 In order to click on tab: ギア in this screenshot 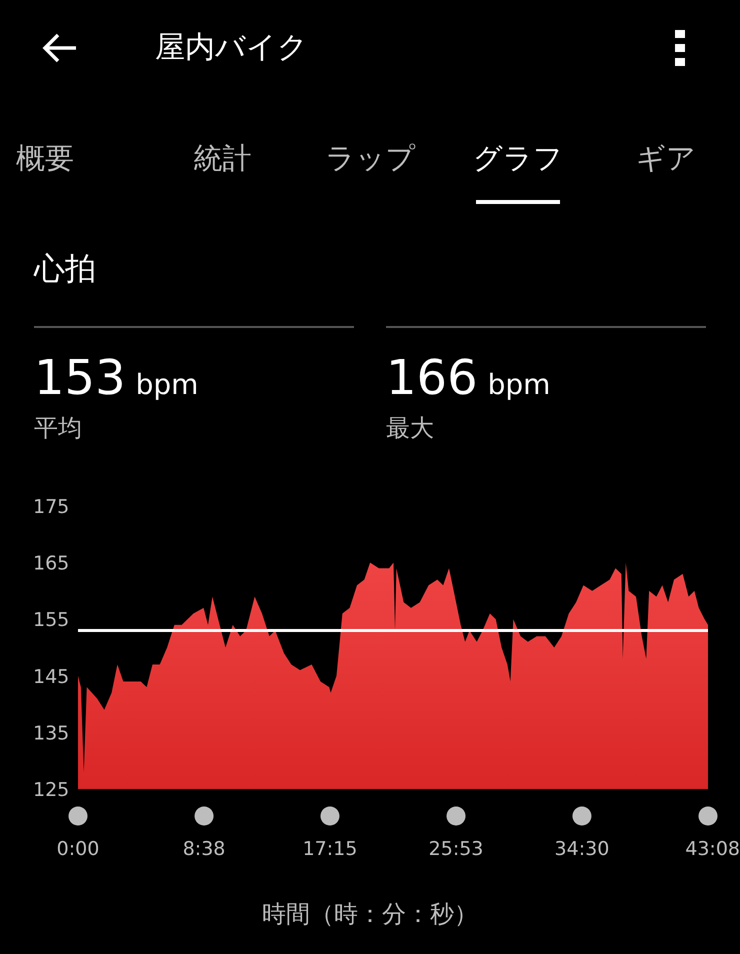, I will do `click(666, 152)`.